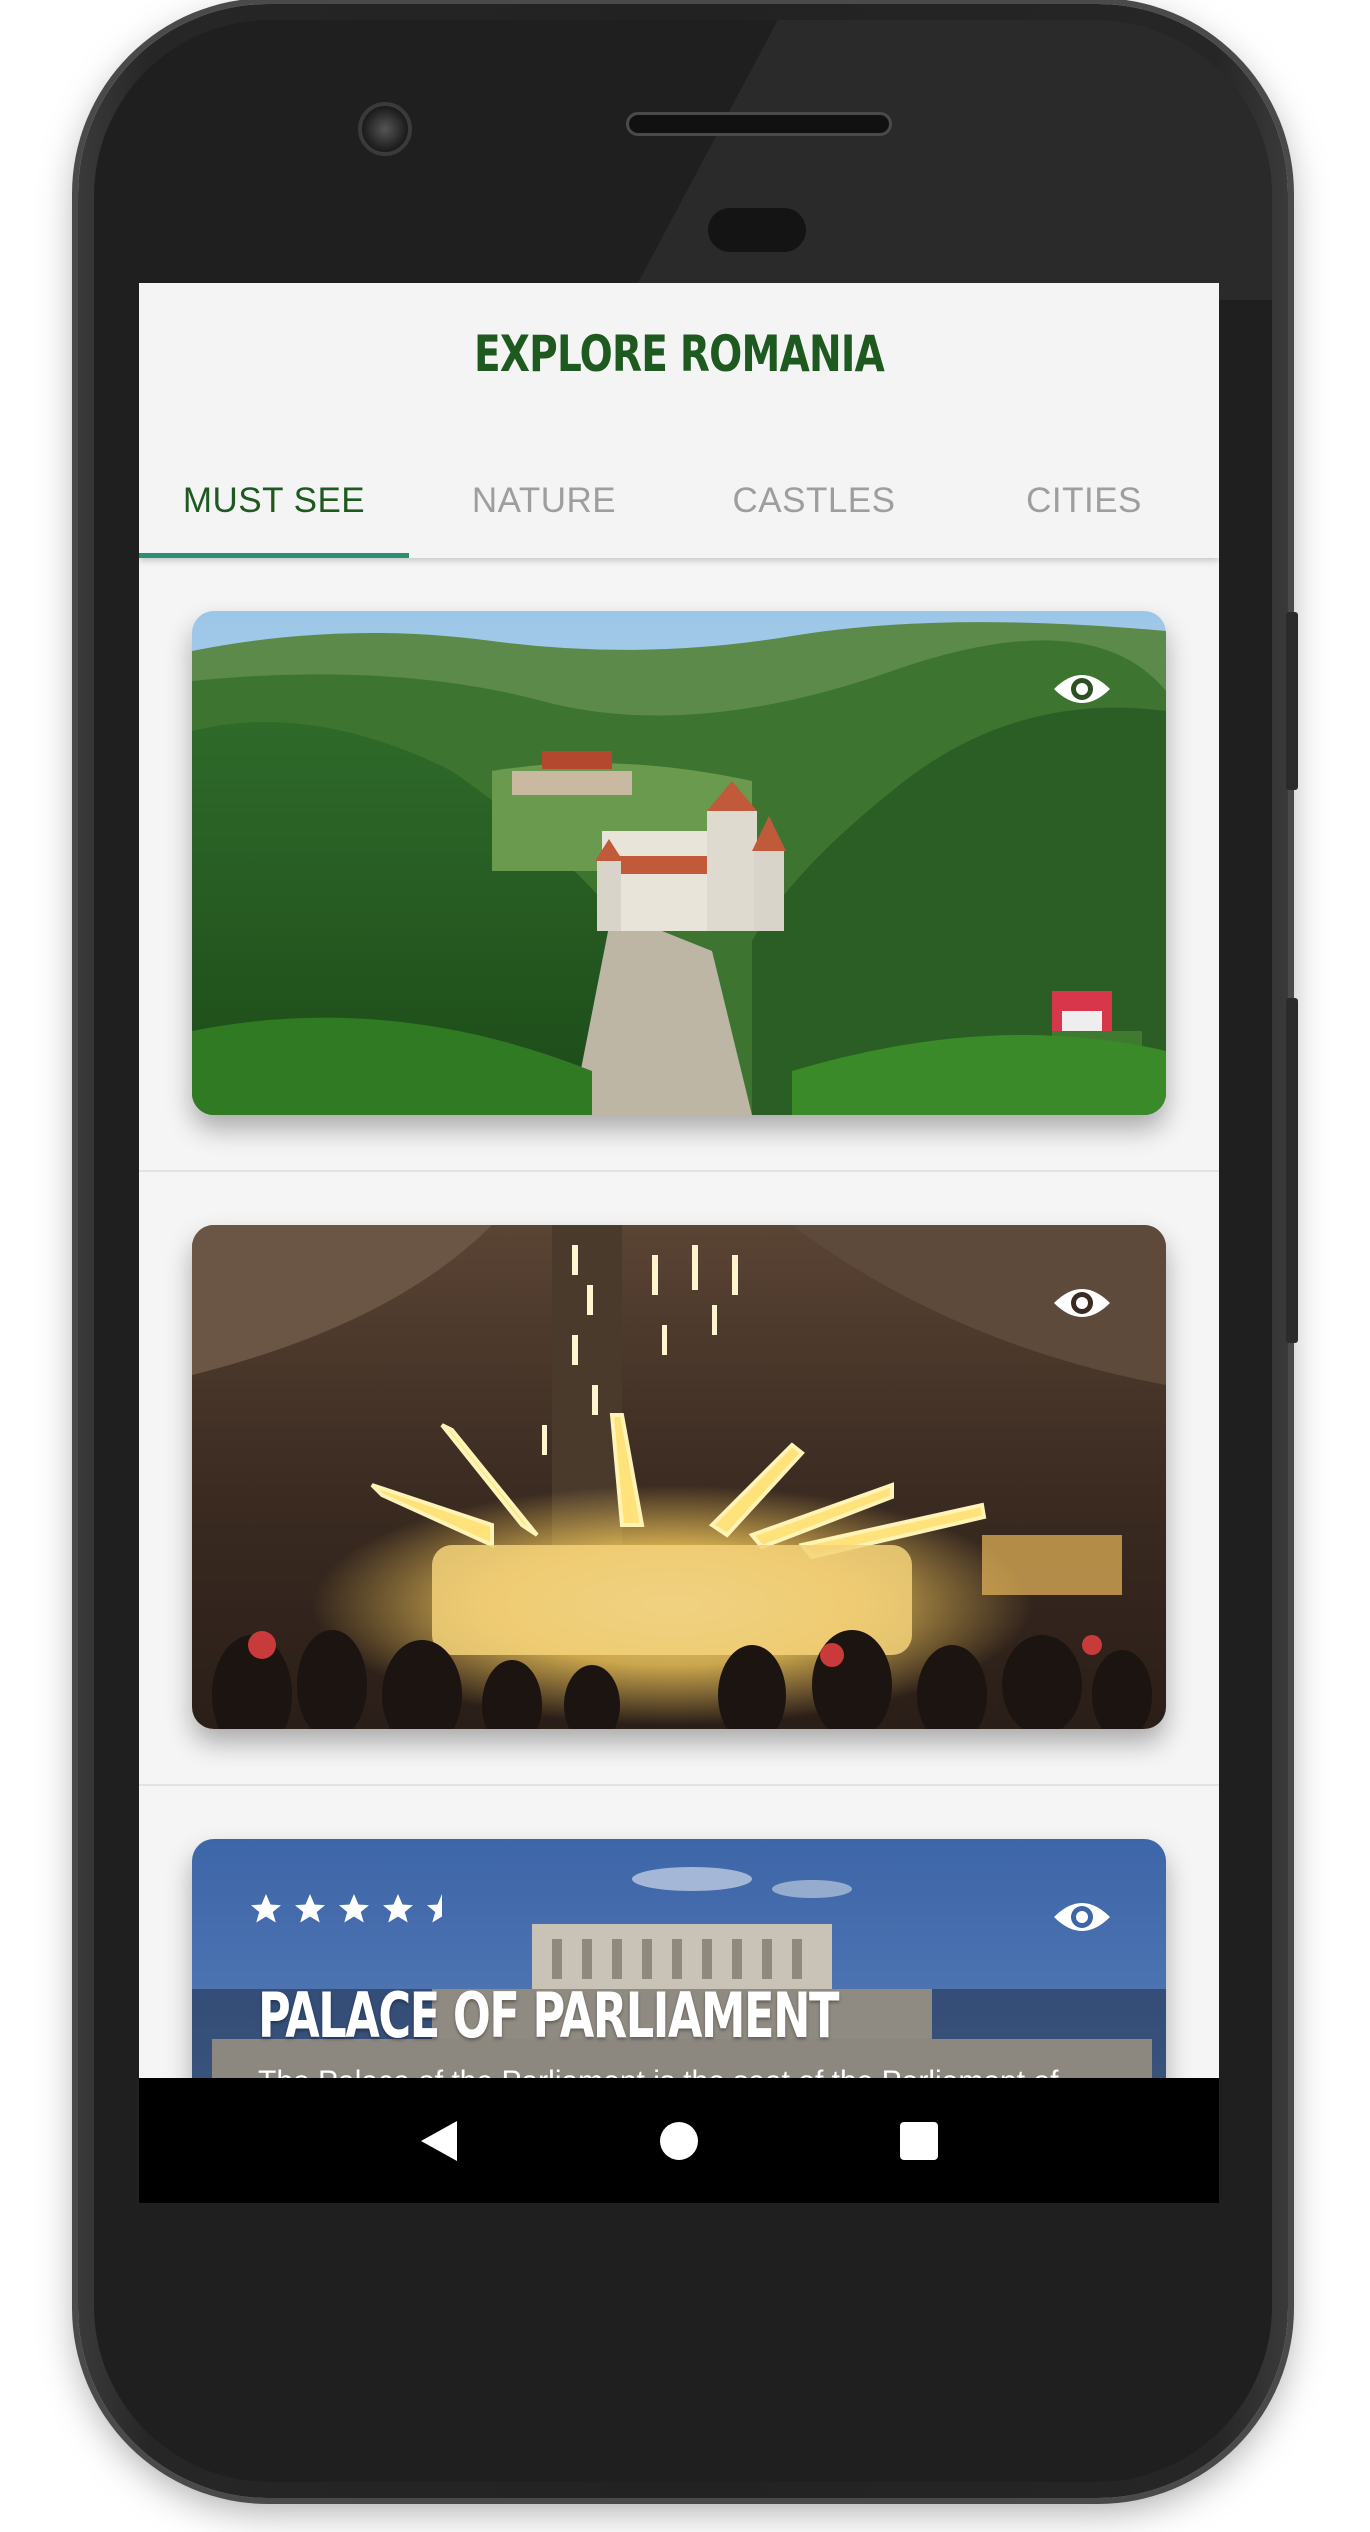 The width and height of the screenshot is (1370, 2532). Describe the element at coordinates (274, 515) in the screenshot. I see `tab-must-see: MUST SEE` at that location.